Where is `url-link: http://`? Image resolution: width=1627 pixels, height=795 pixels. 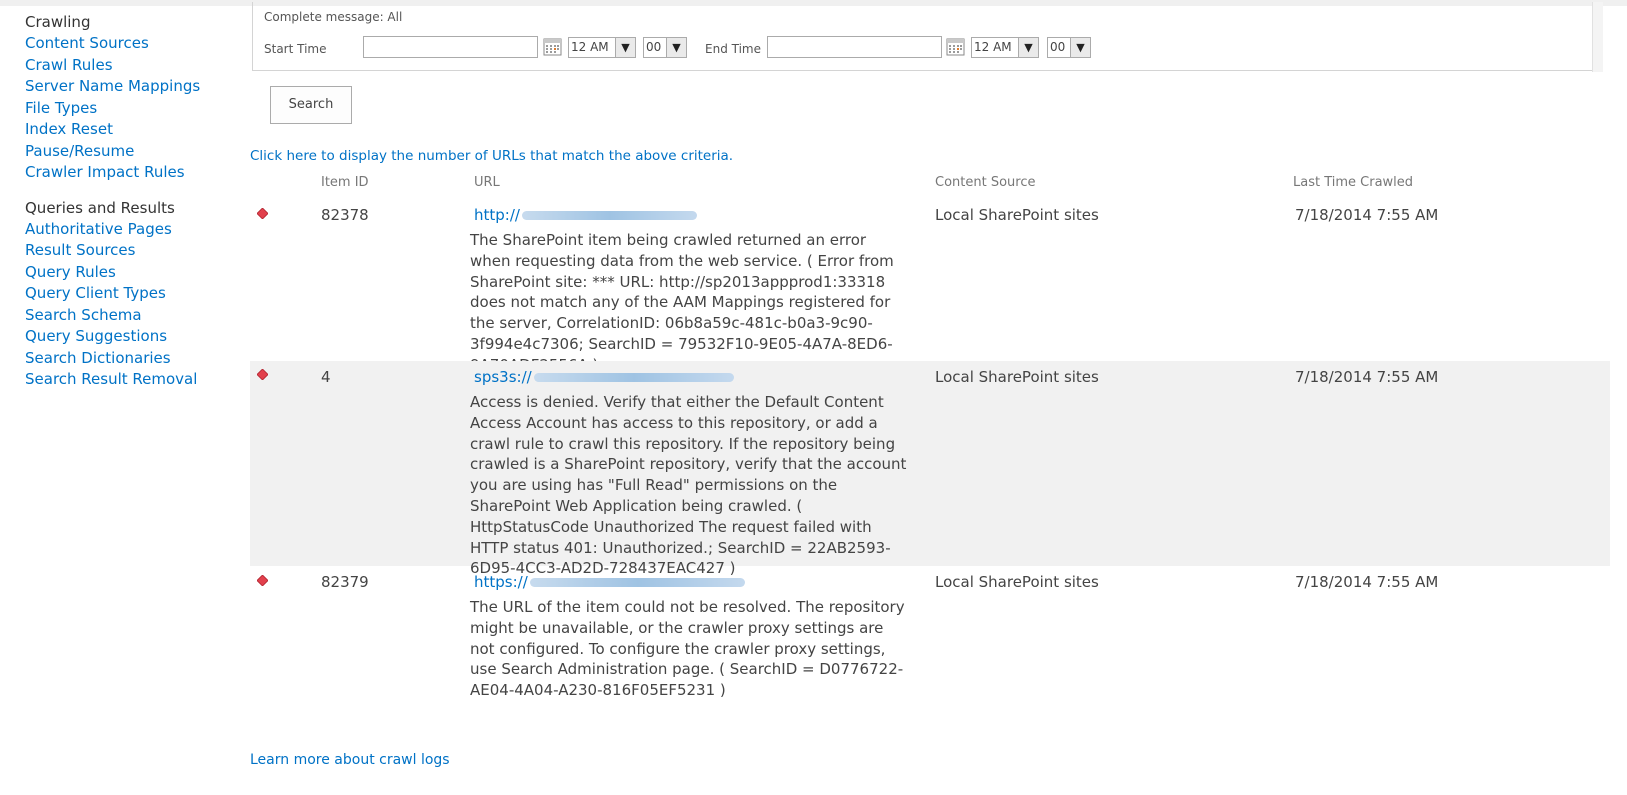
url-link: http:// is located at coordinates (585, 215).